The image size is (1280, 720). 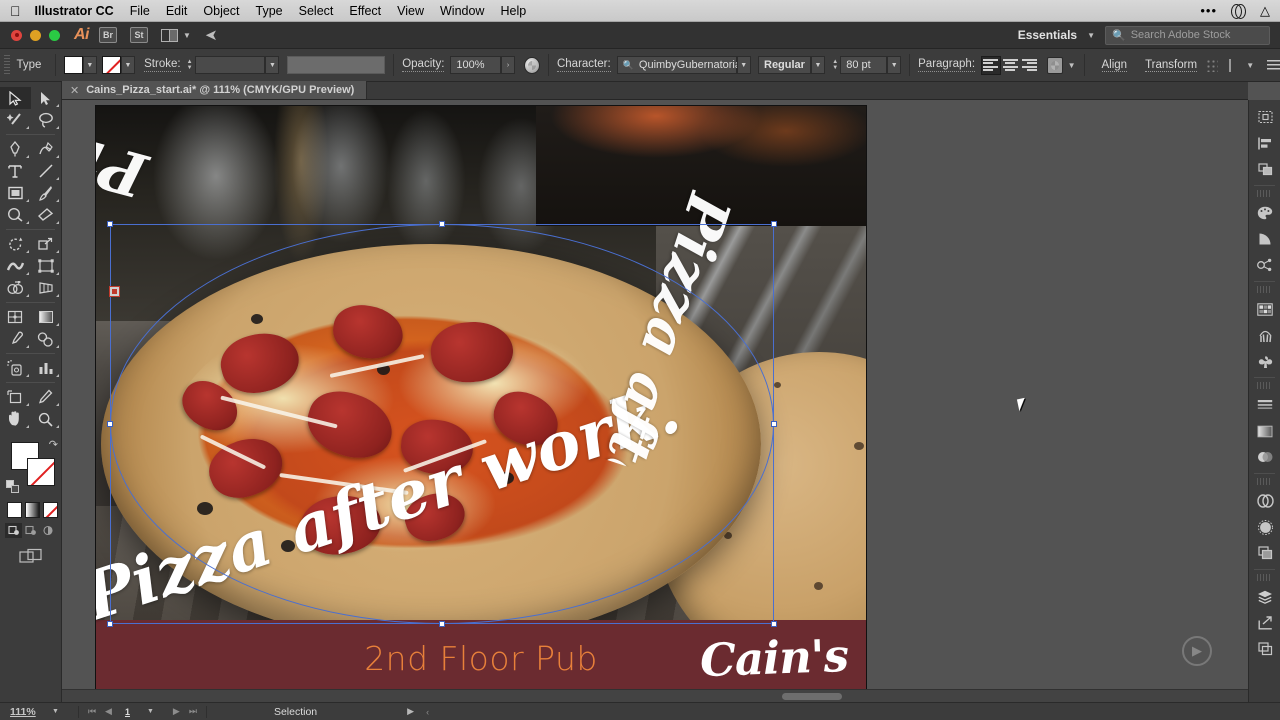 I want to click on symbol-sprayer-tool, so click(x=15, y=368).